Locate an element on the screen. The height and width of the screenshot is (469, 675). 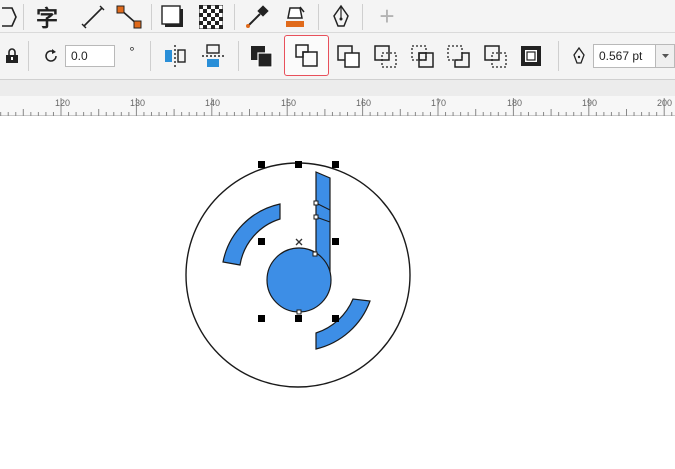
selection-handle-bottom is located at coordinates (298, 318).